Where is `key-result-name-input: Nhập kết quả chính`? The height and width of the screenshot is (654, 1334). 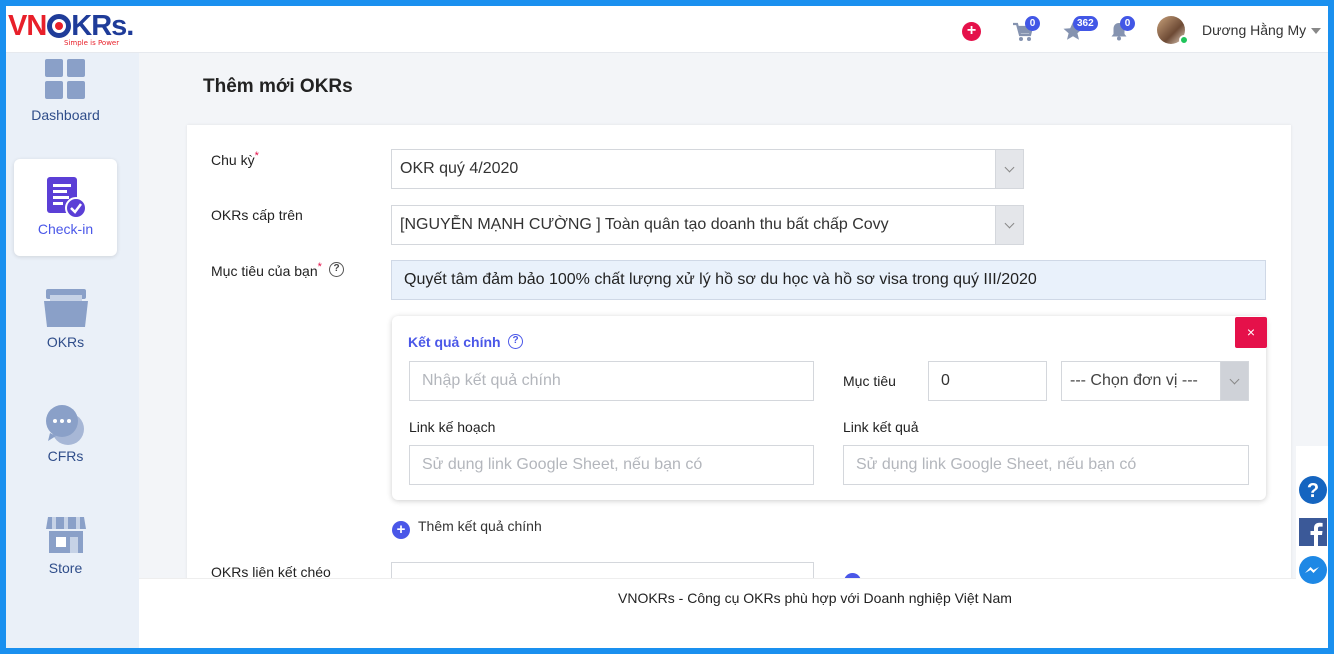 key-result-name-input: Nhập kết quả chính is located at coordinates (611, 381).